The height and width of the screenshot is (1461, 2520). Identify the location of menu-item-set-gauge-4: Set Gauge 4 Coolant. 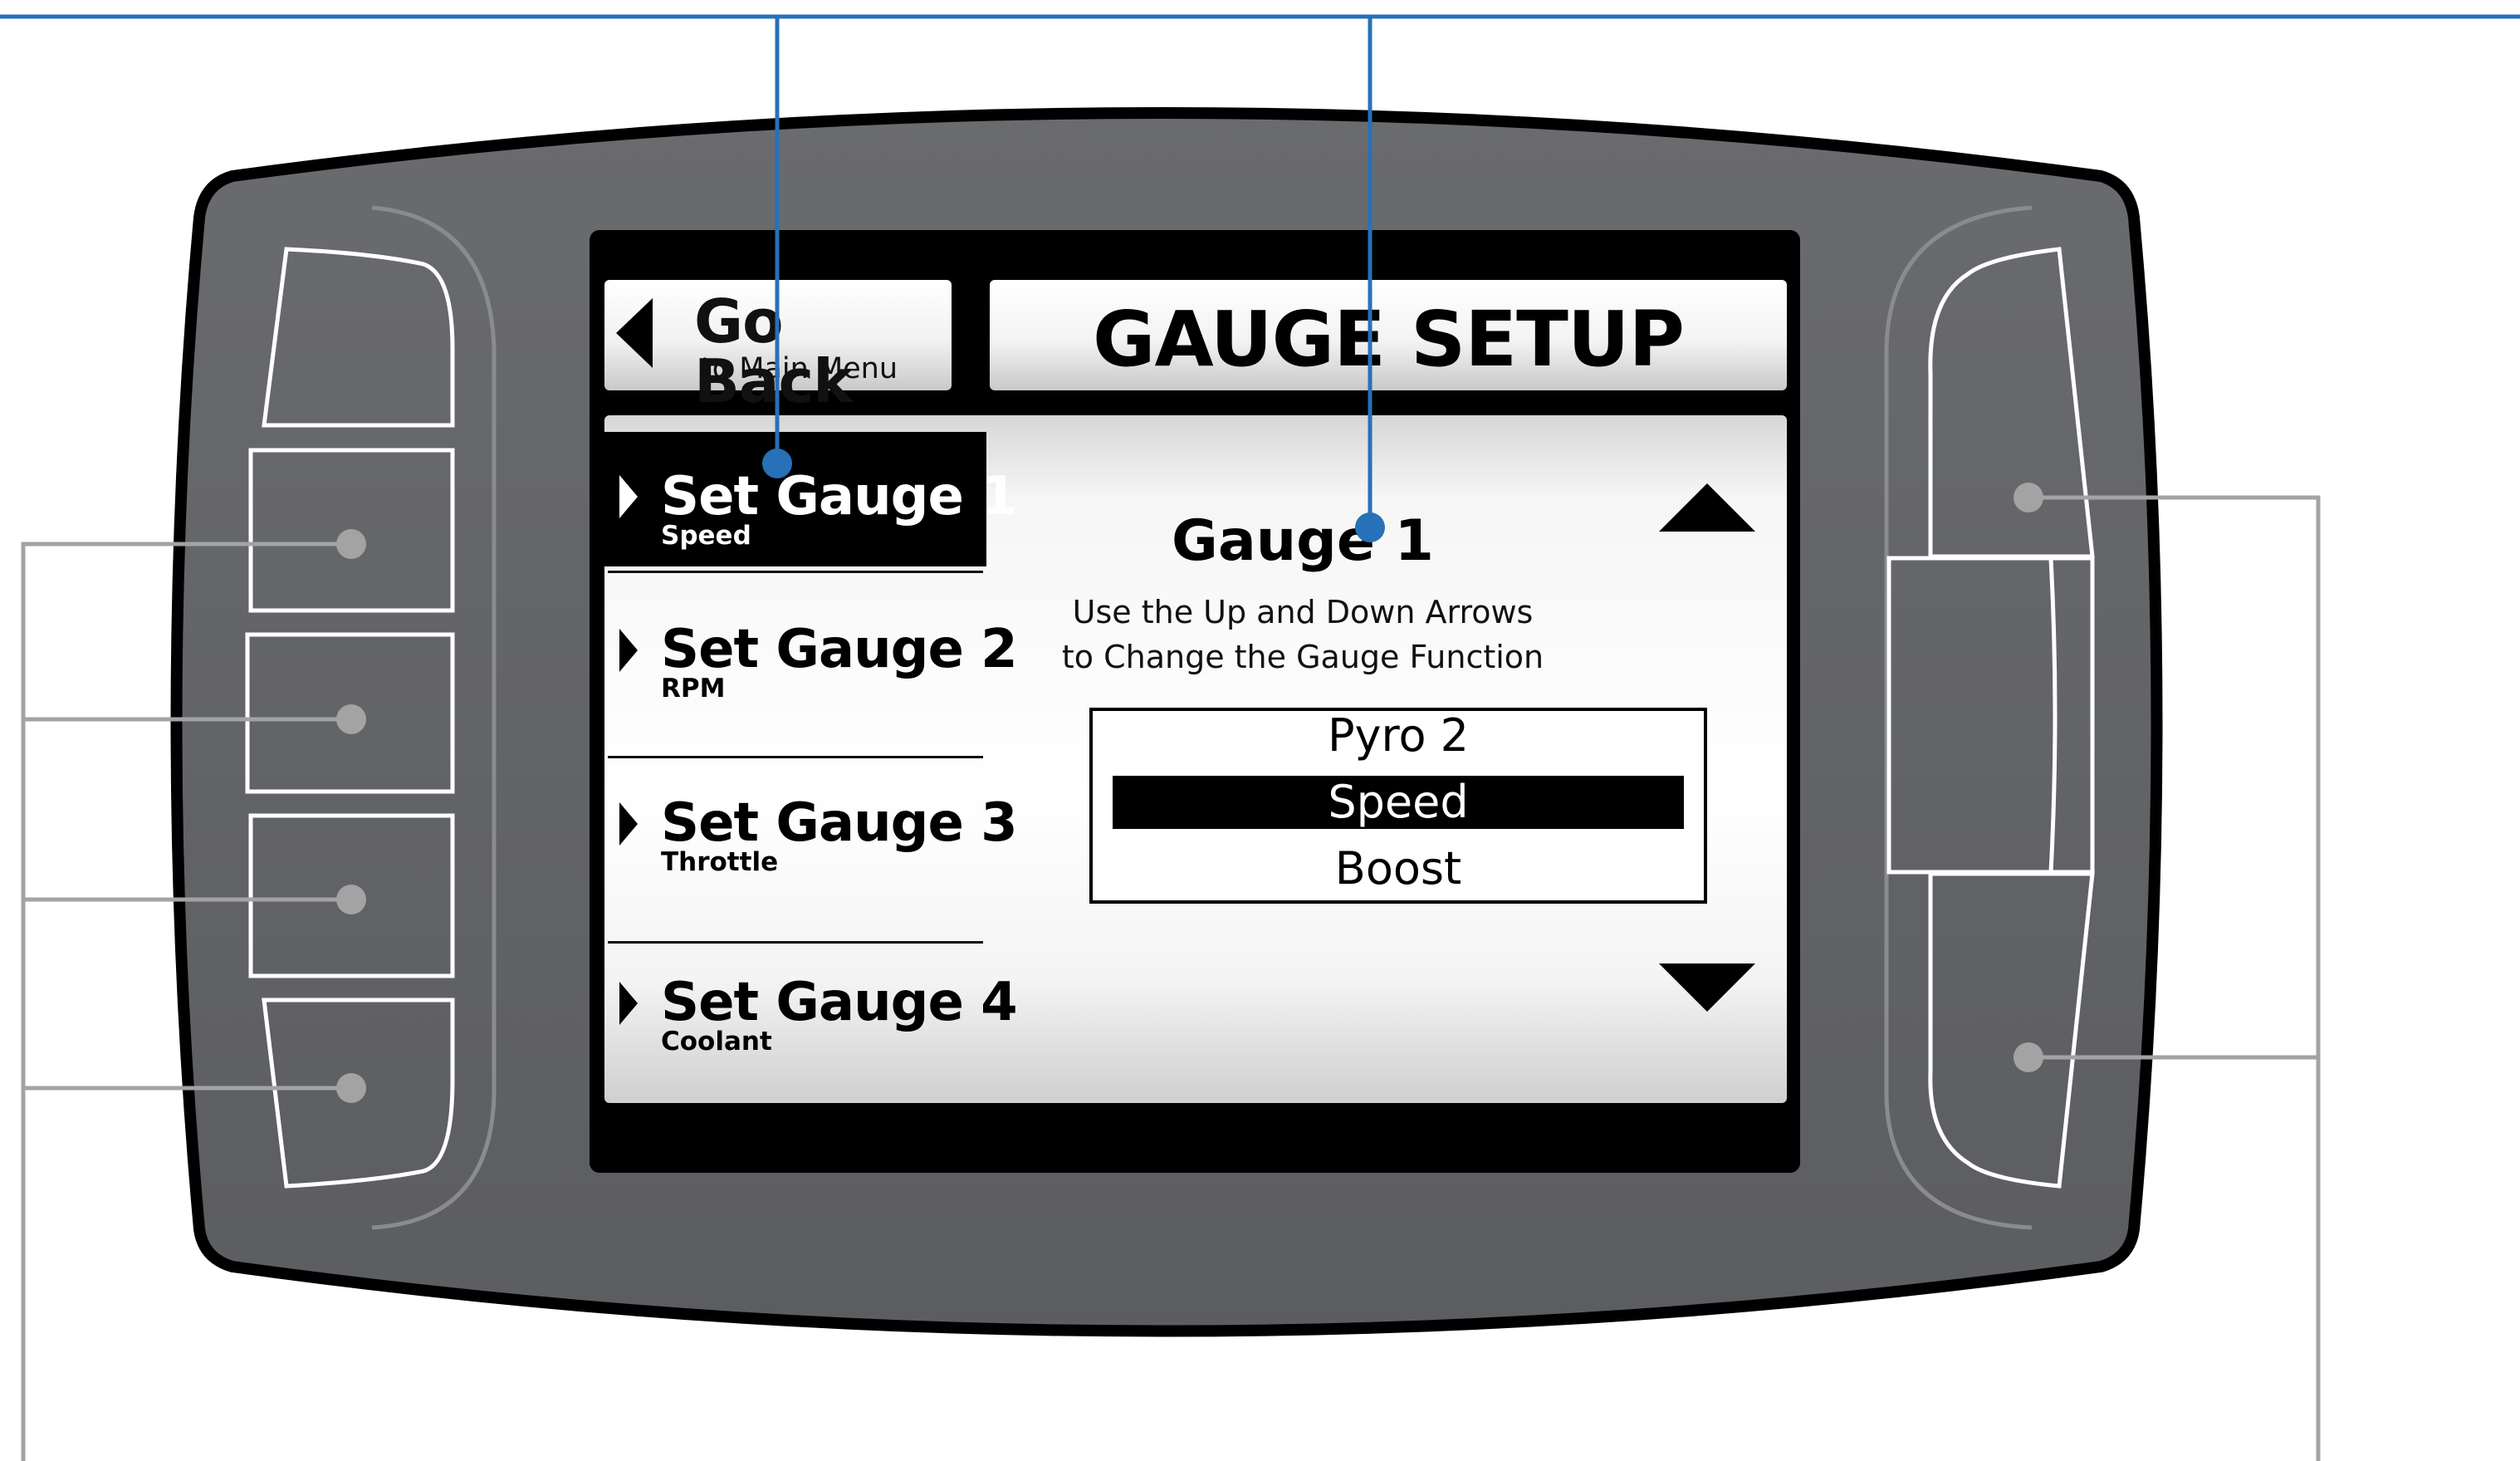
(811, 1021).